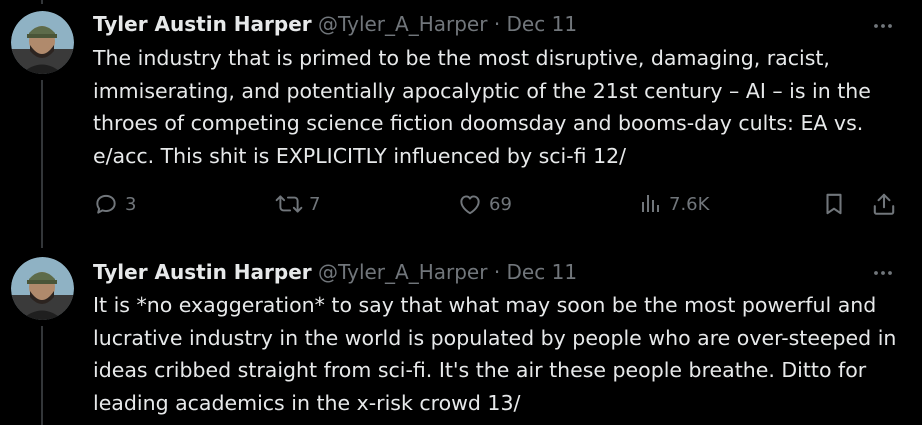 The height and width of the screenshot is (425, 922). Describe the element at coordinates (689, 204) in the screenshot. I see `views-count: 7.6K` at that location.